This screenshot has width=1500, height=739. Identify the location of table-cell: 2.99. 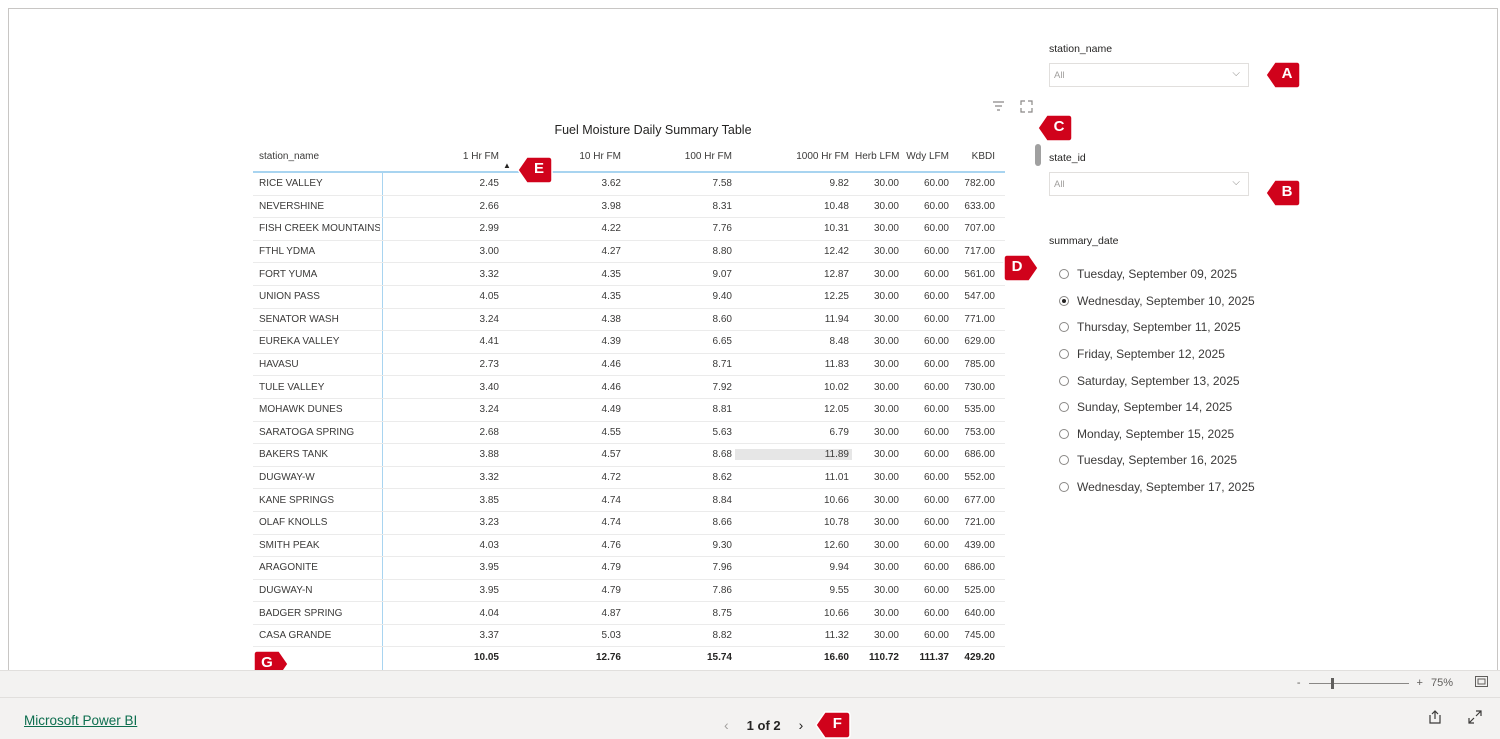
(489, 229).